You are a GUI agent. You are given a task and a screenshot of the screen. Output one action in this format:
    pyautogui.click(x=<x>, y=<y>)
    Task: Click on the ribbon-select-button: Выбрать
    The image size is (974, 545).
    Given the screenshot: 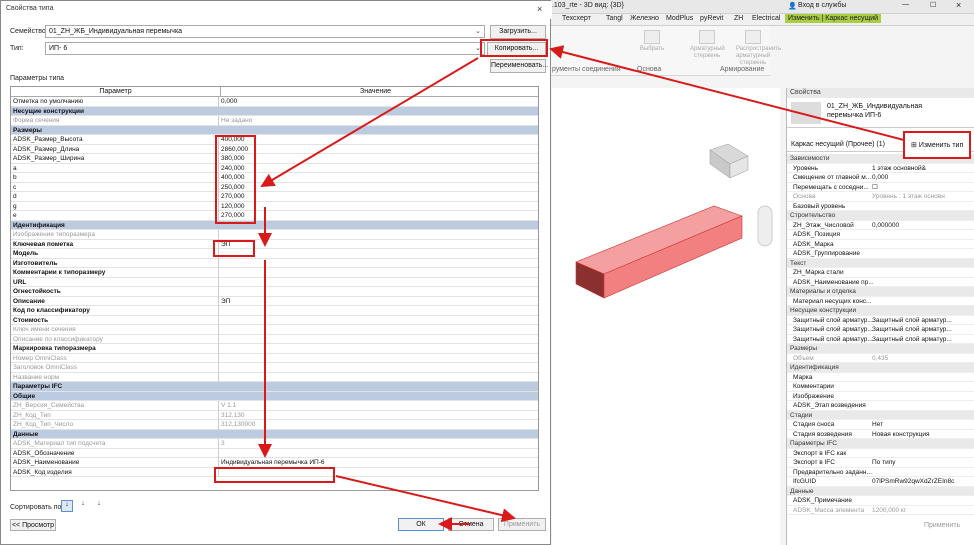 What is the action you would take?
    pyautogui.click(x=652, y=48)
    